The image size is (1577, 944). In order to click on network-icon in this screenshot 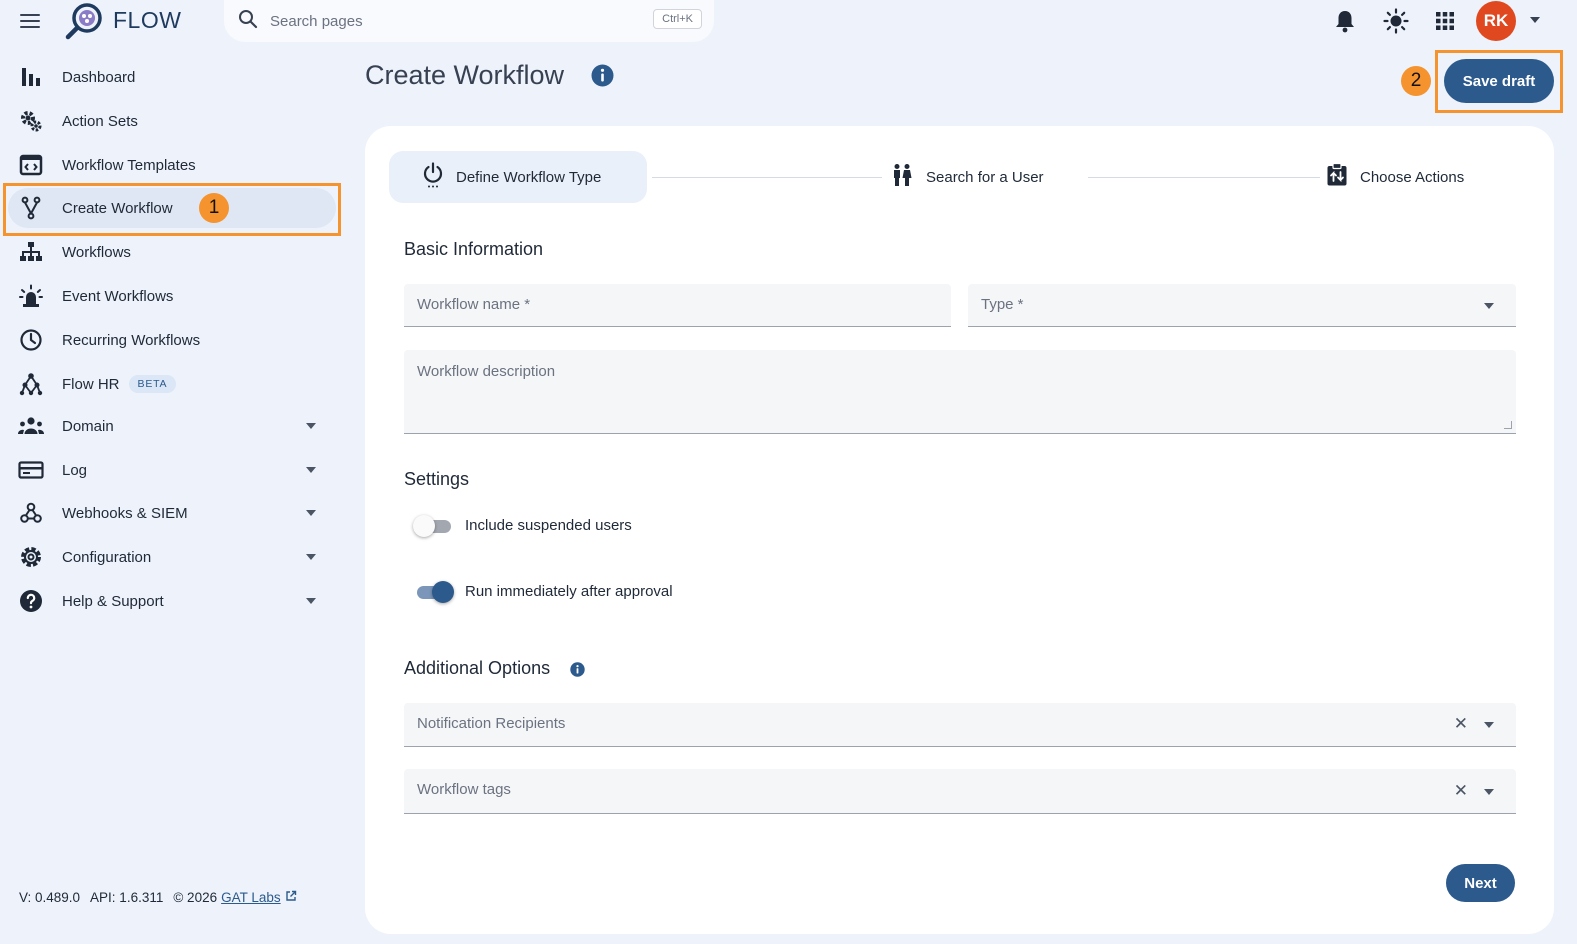, I will do `click(31, 384)`.